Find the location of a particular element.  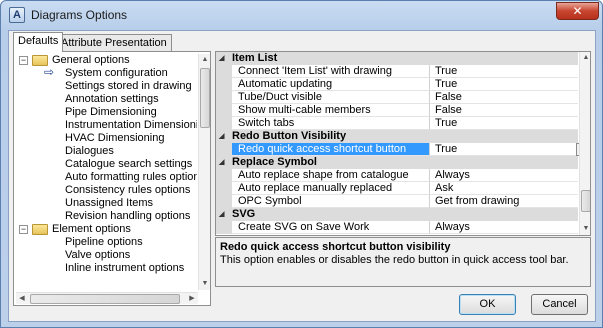

tab-attribute-presentation: Attribute Presentation is located at coordinates (114, 42).